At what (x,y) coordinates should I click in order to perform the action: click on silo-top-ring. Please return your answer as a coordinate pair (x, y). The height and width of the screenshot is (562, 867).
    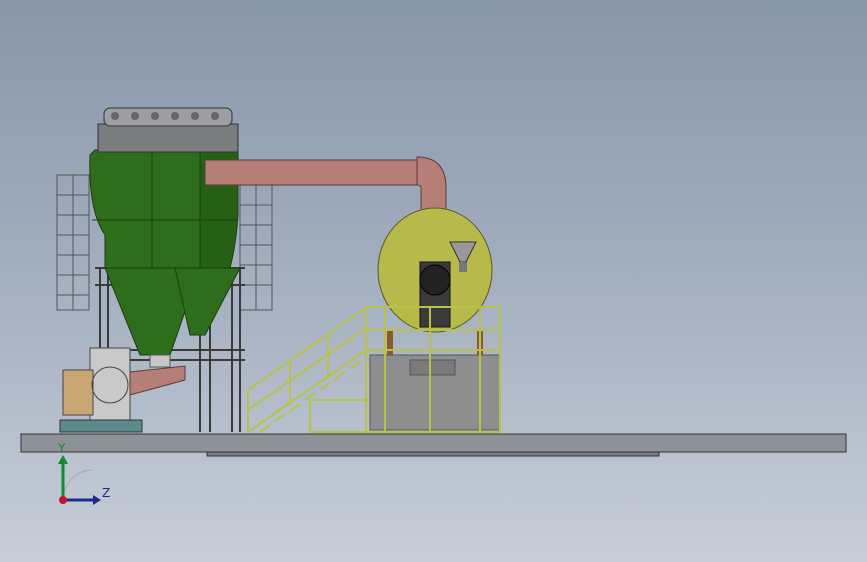
    Looking at the image, I should click on (168, 138).